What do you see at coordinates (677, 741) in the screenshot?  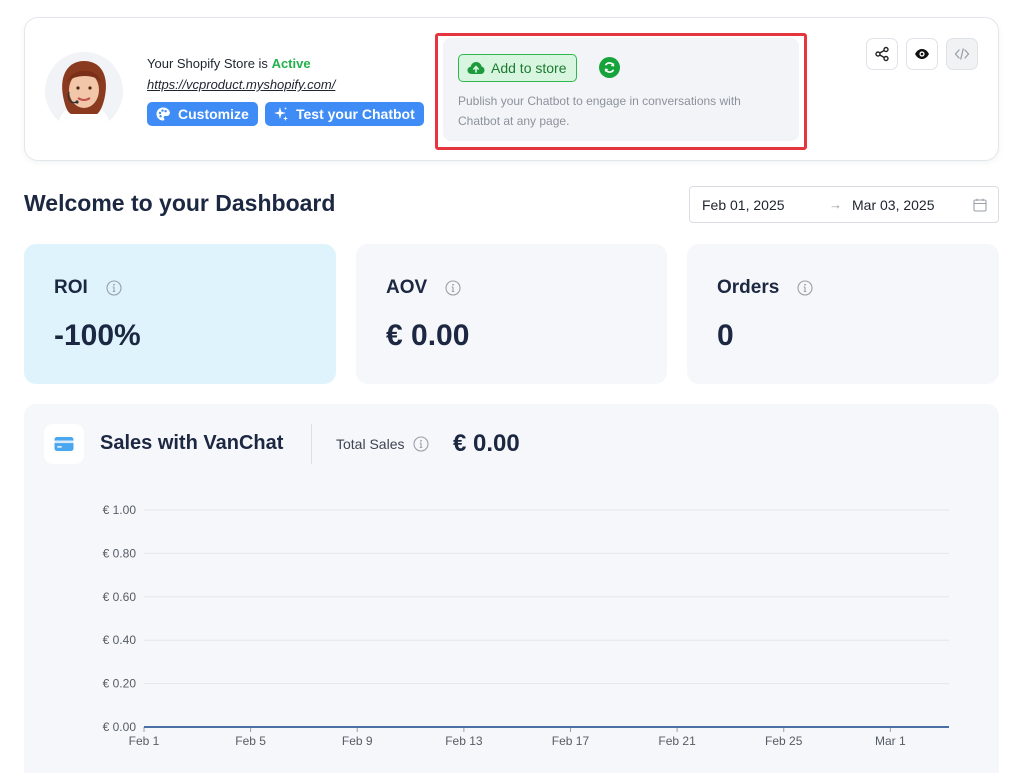 I see `chart-x-tick-label: Feb 21` at bounding box center [677, 741].